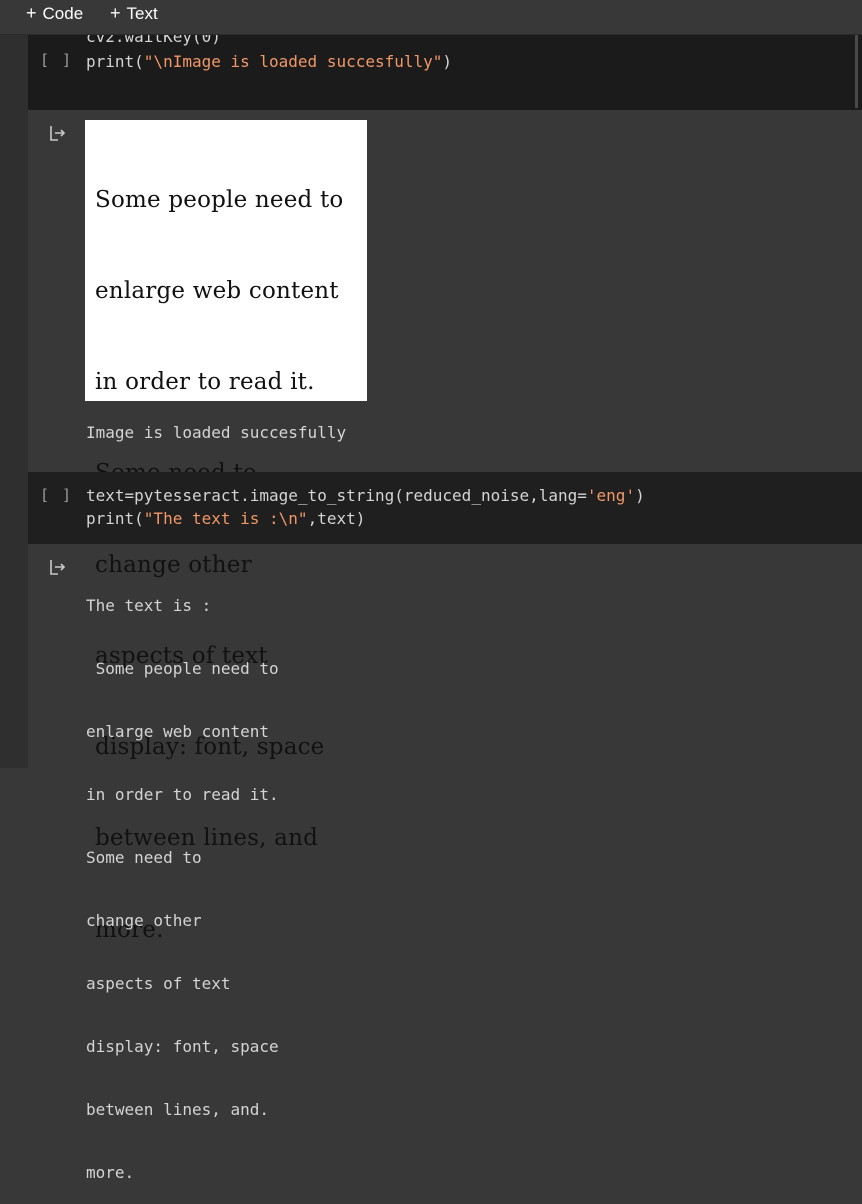 Image resolution: width=862 pixels, height=1204 pixels. I want to click on add-text-label: Text, so click(142, 13).